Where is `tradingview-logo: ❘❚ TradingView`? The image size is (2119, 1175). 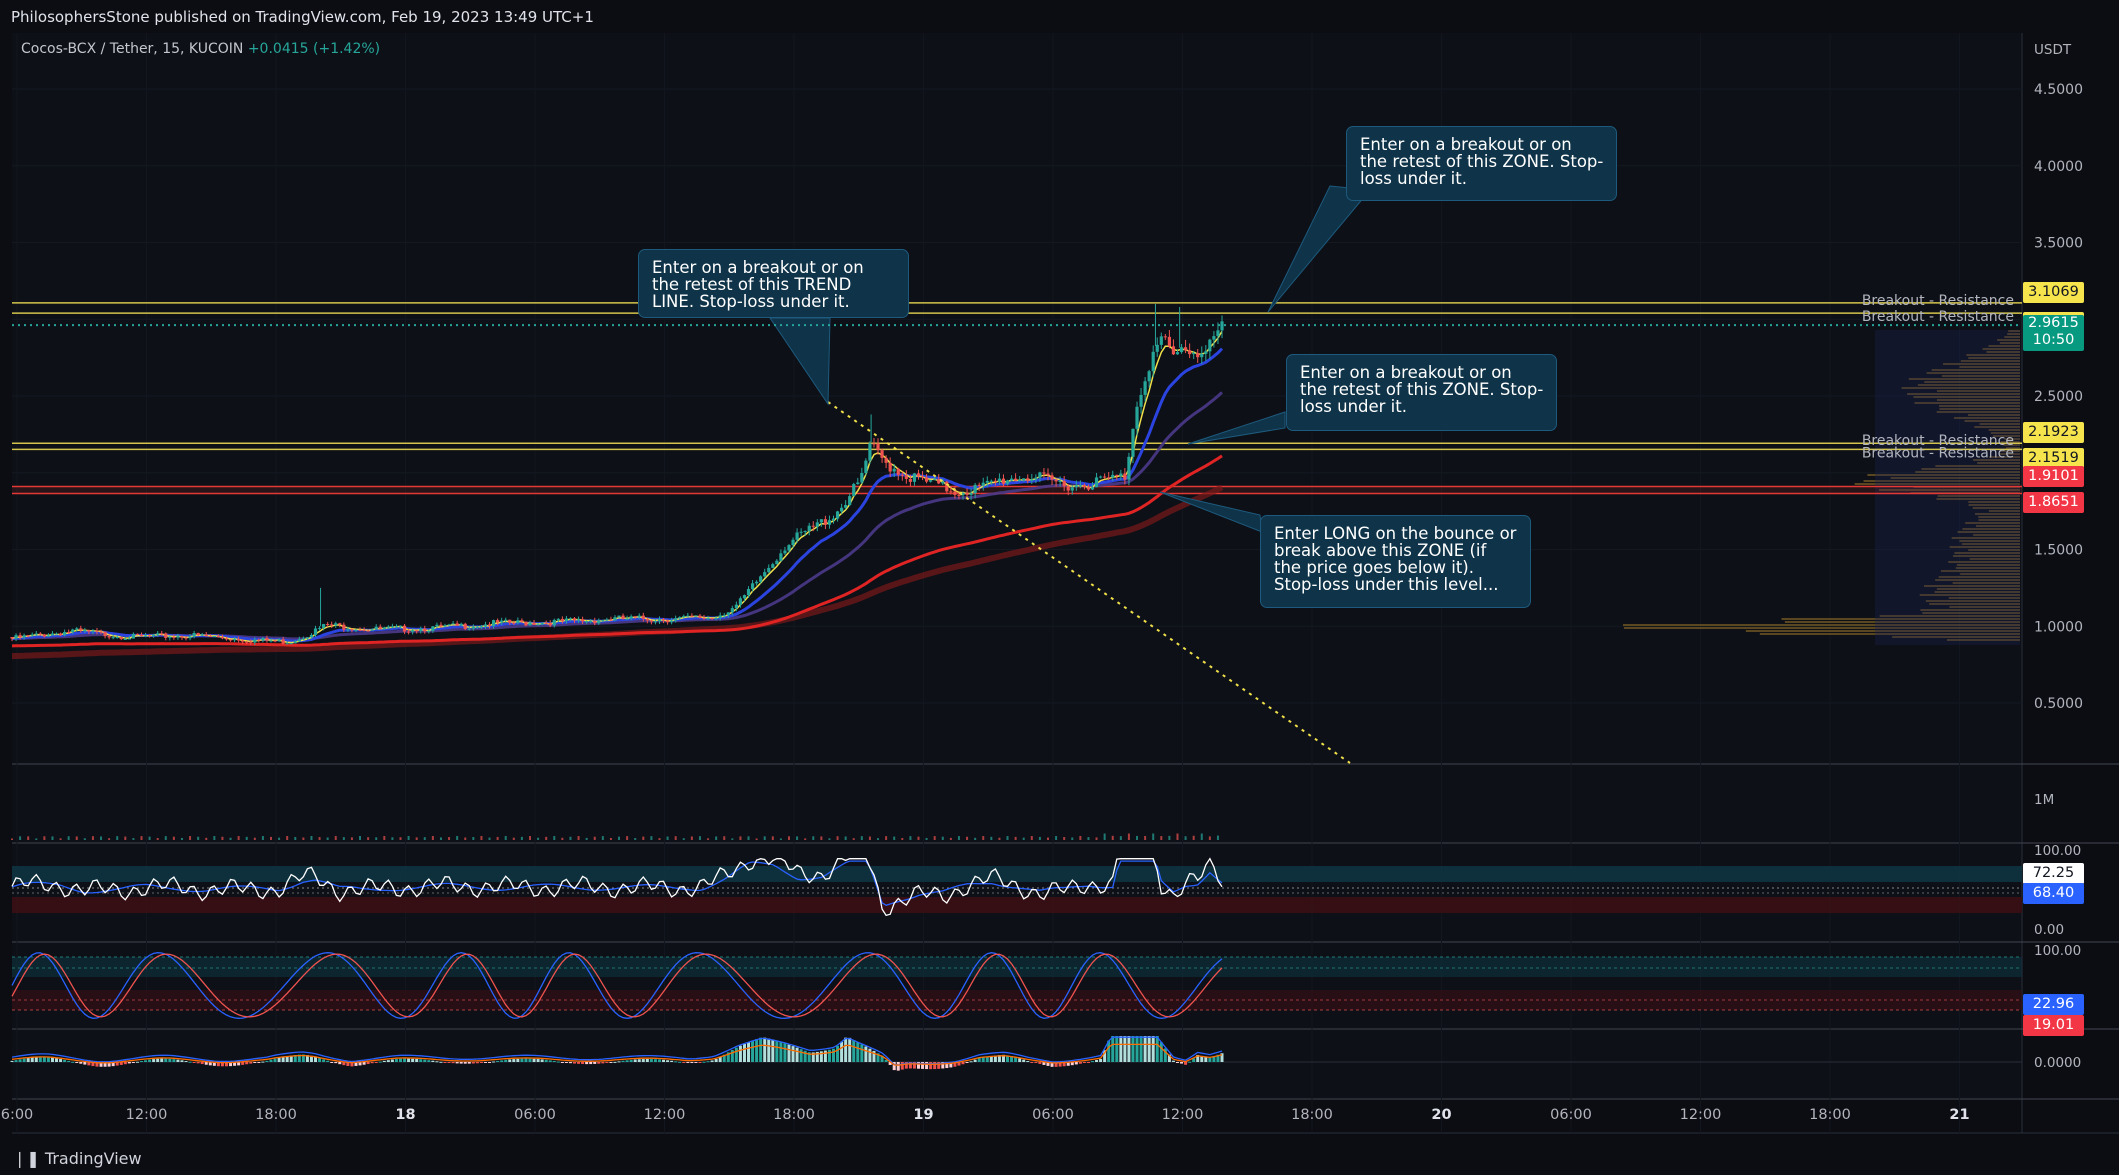
tradingview-logo: ❘❚ TradingView is located at coordinates (77, 1158).